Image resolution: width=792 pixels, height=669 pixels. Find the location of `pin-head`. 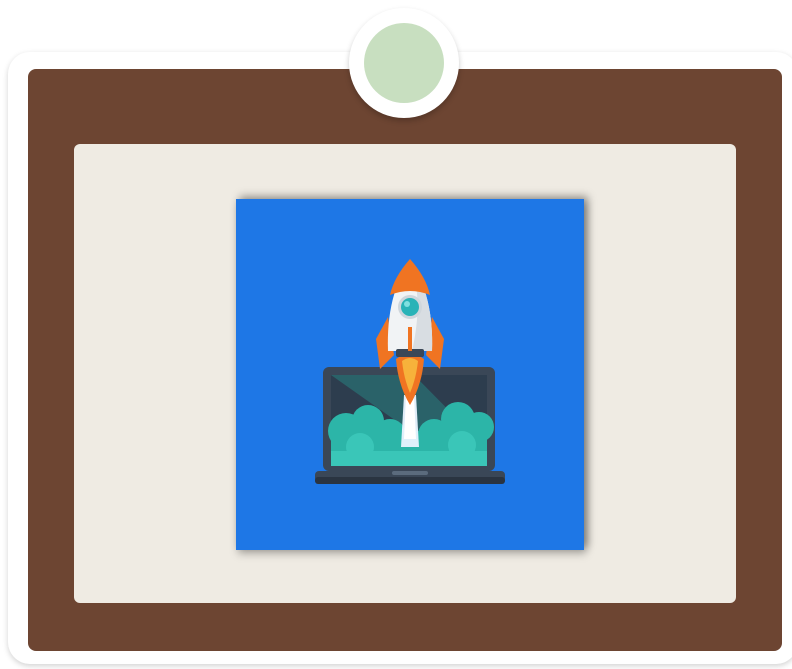

pin-head is located at coordinates (404, 63).